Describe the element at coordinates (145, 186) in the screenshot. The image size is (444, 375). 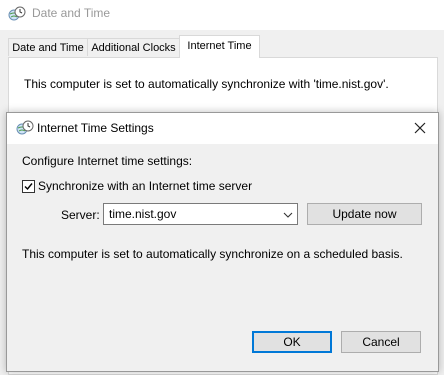
I see `sync-checkbox-label: Synchronize with an Internet time server` at that location.